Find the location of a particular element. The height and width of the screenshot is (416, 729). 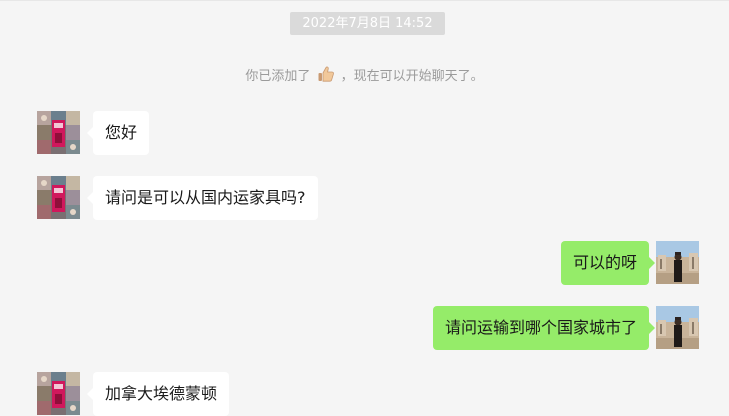

message-timestamp: 2022年7月8日 14:52 is located at coordinates (367, 23).